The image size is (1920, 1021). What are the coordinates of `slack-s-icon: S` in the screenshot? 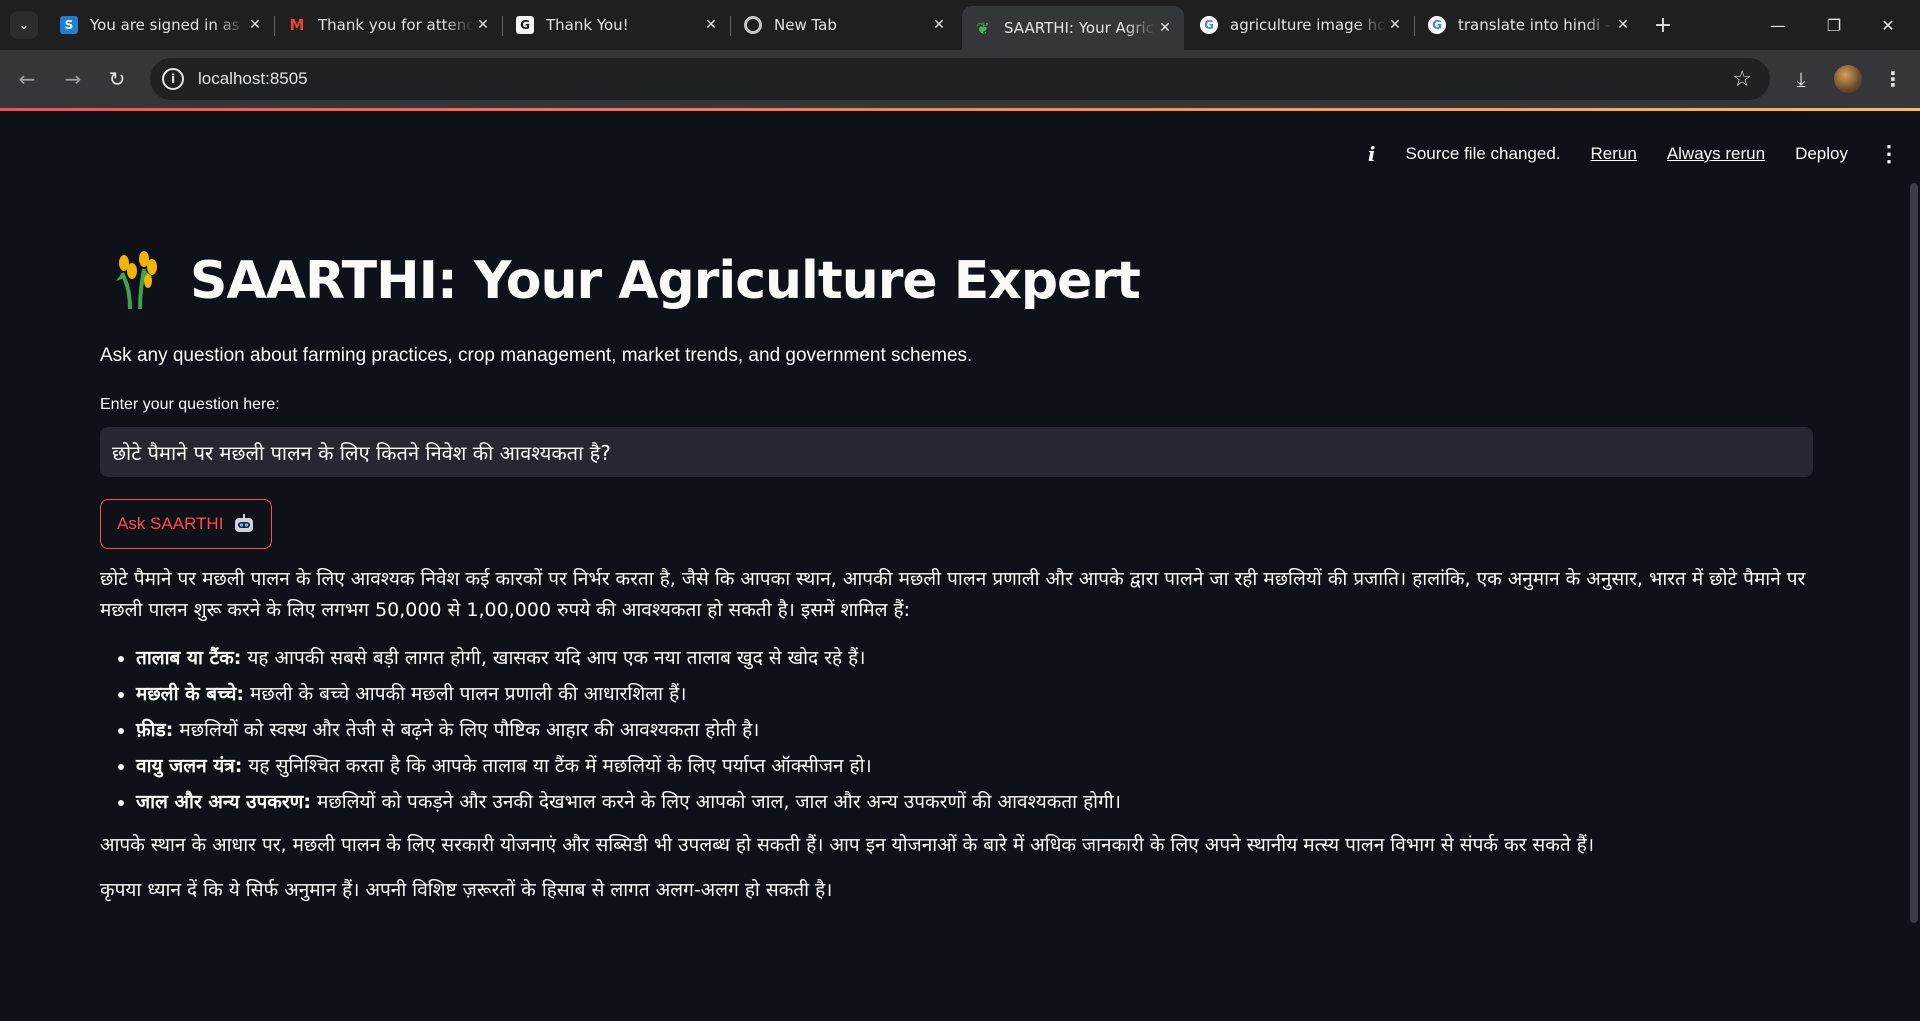 It's located at (69, 25).